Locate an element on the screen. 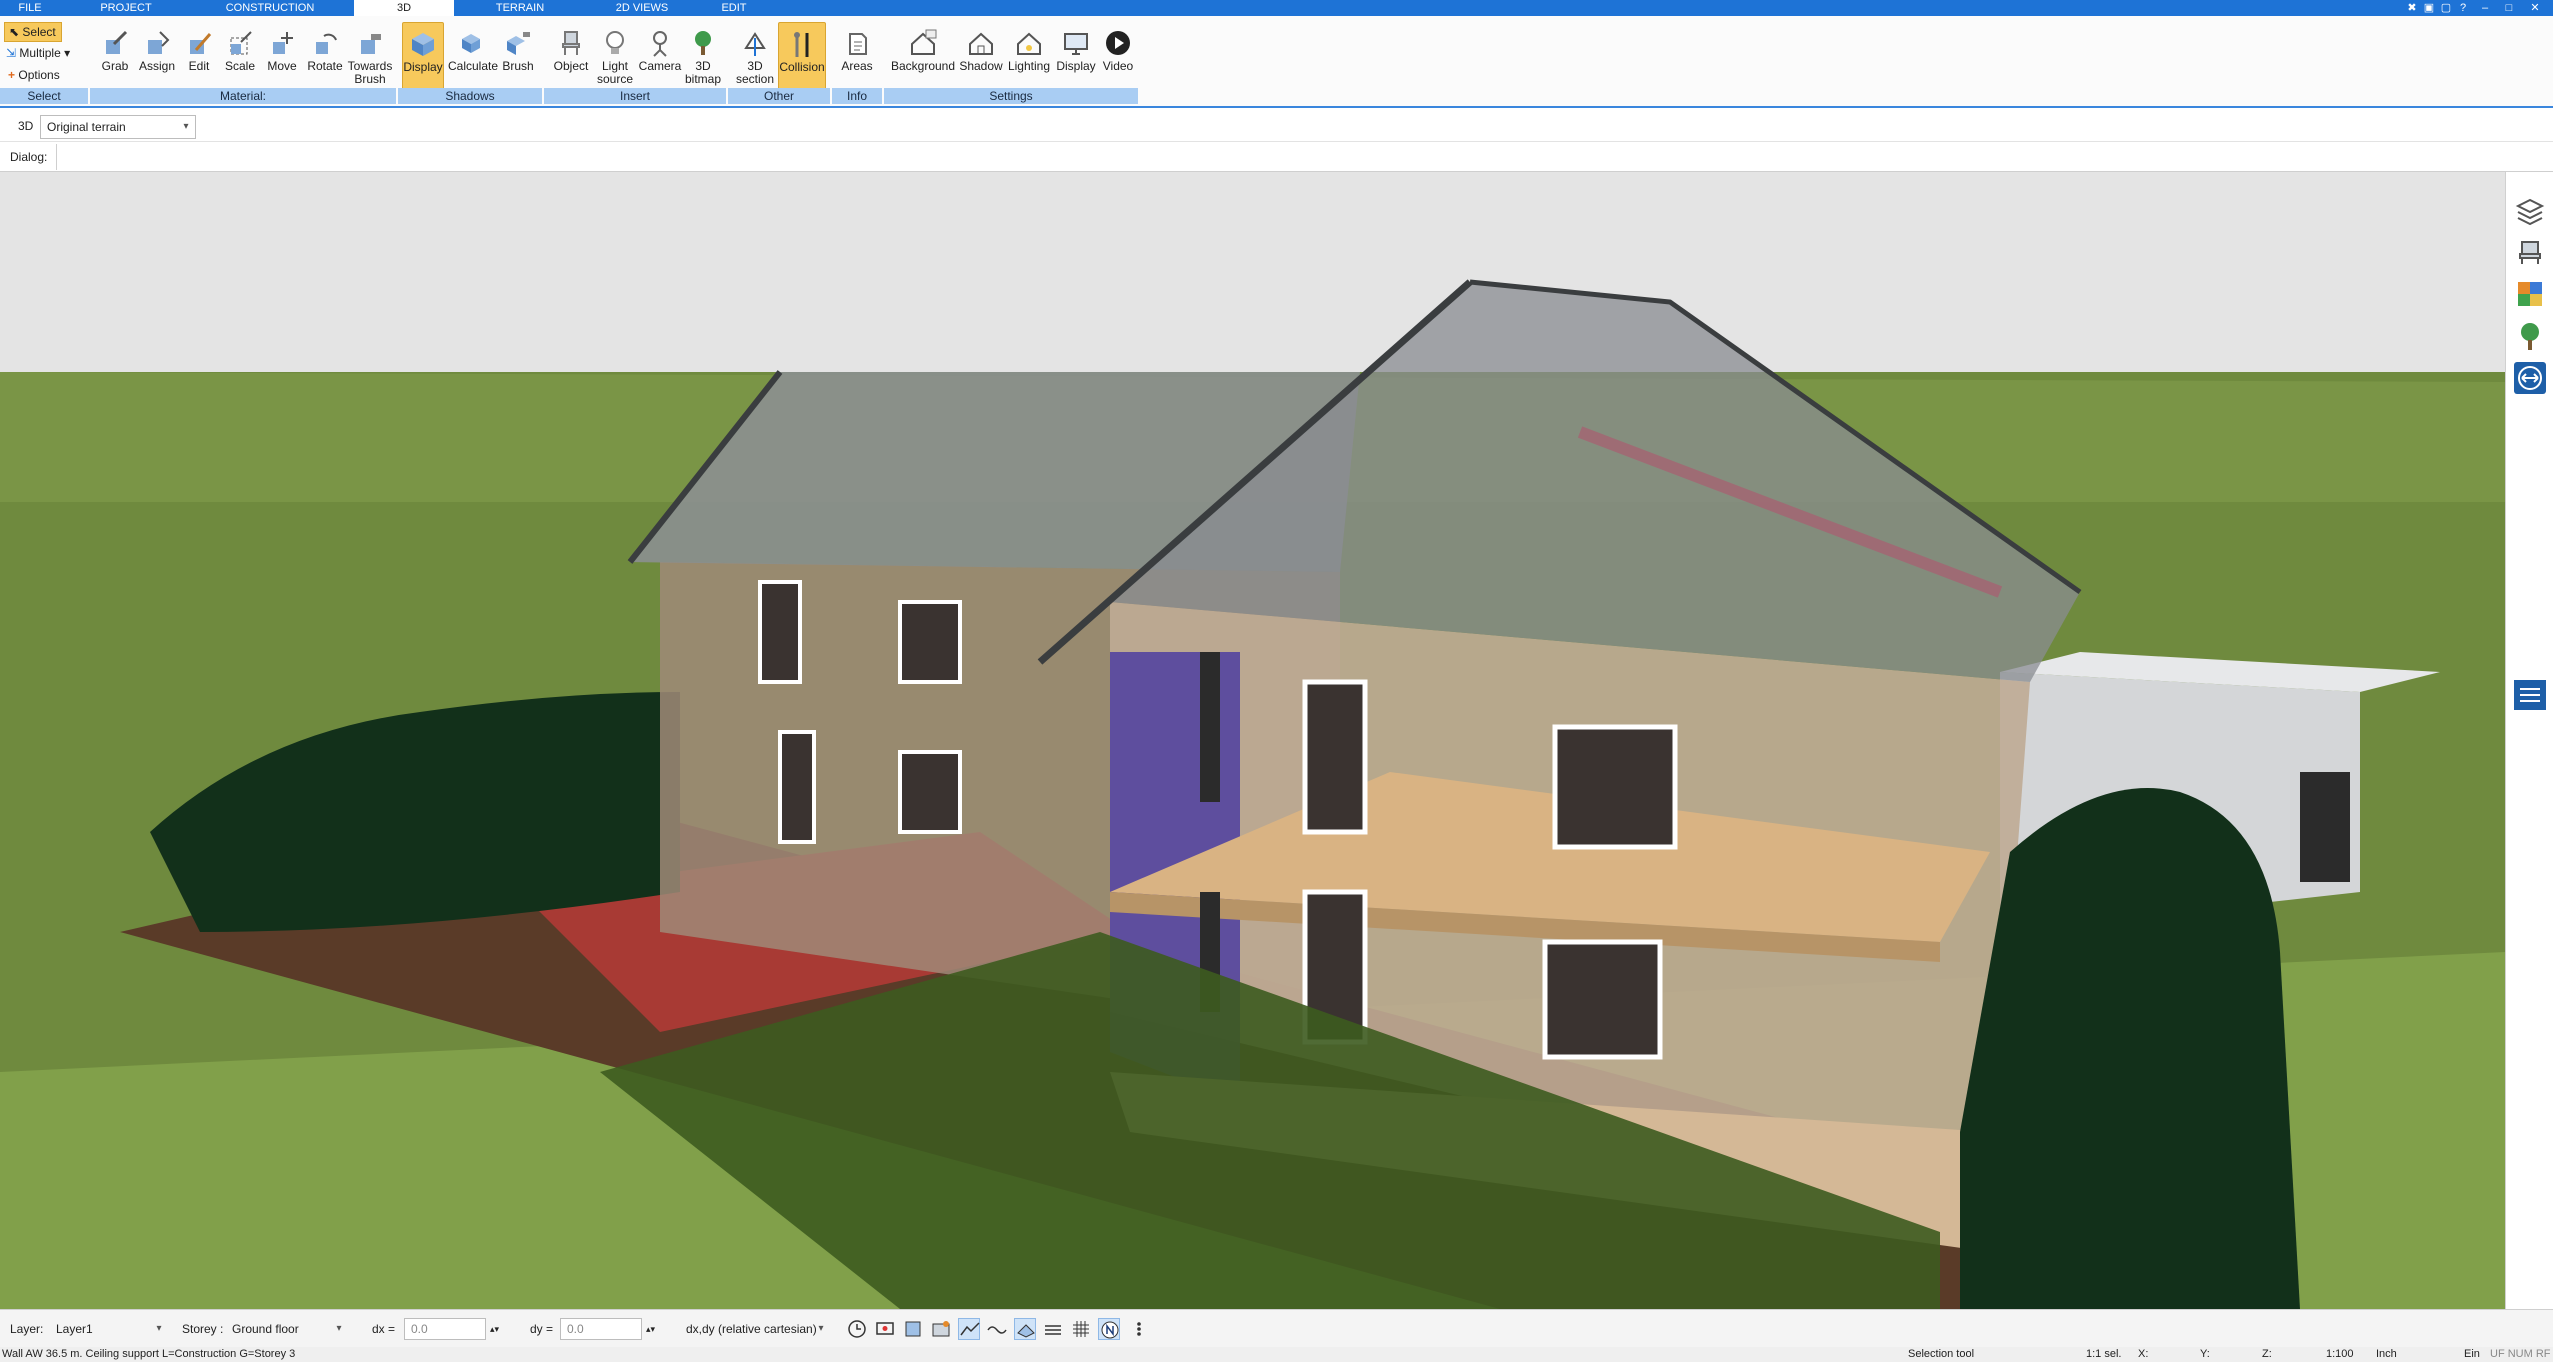 This screenshot has height=1362, width=2553. cube-calc-icon is located at coordinates (471, 43).